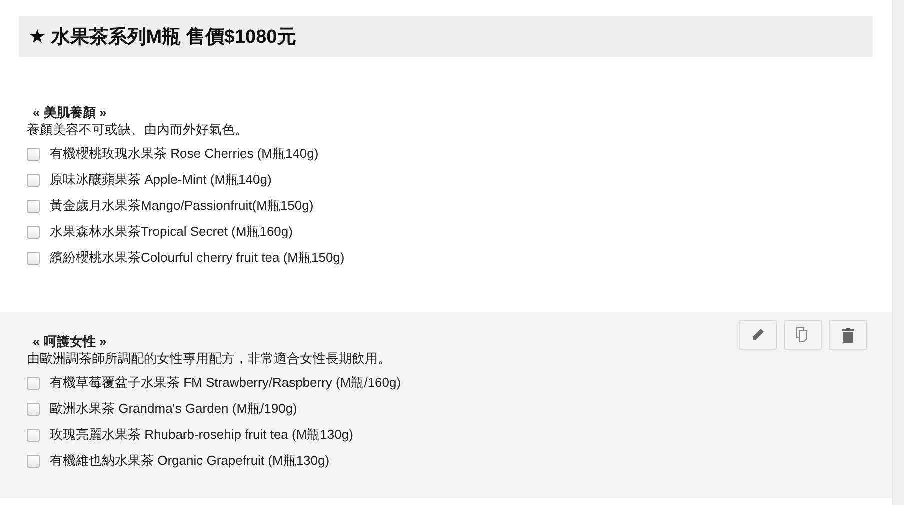  Describe the element at coordinates (184, 154) in the screenshot. I see `option-label: 有機櫻桃玫瑰水果茶 Rose Cherries (M瓶140g)` at that location.